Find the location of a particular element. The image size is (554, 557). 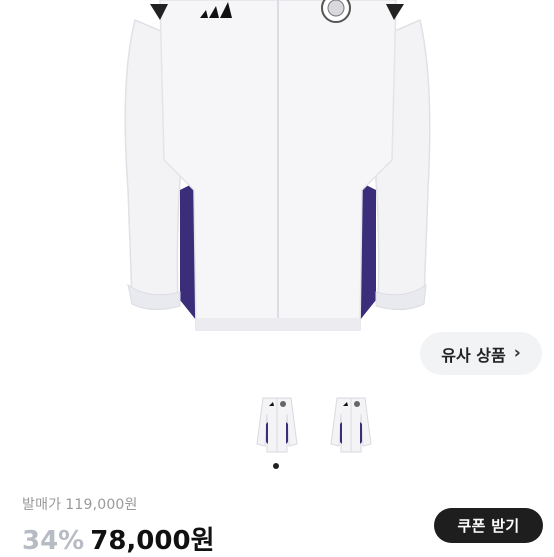

discount-rate: 34% is located at coordinates (53, 541).